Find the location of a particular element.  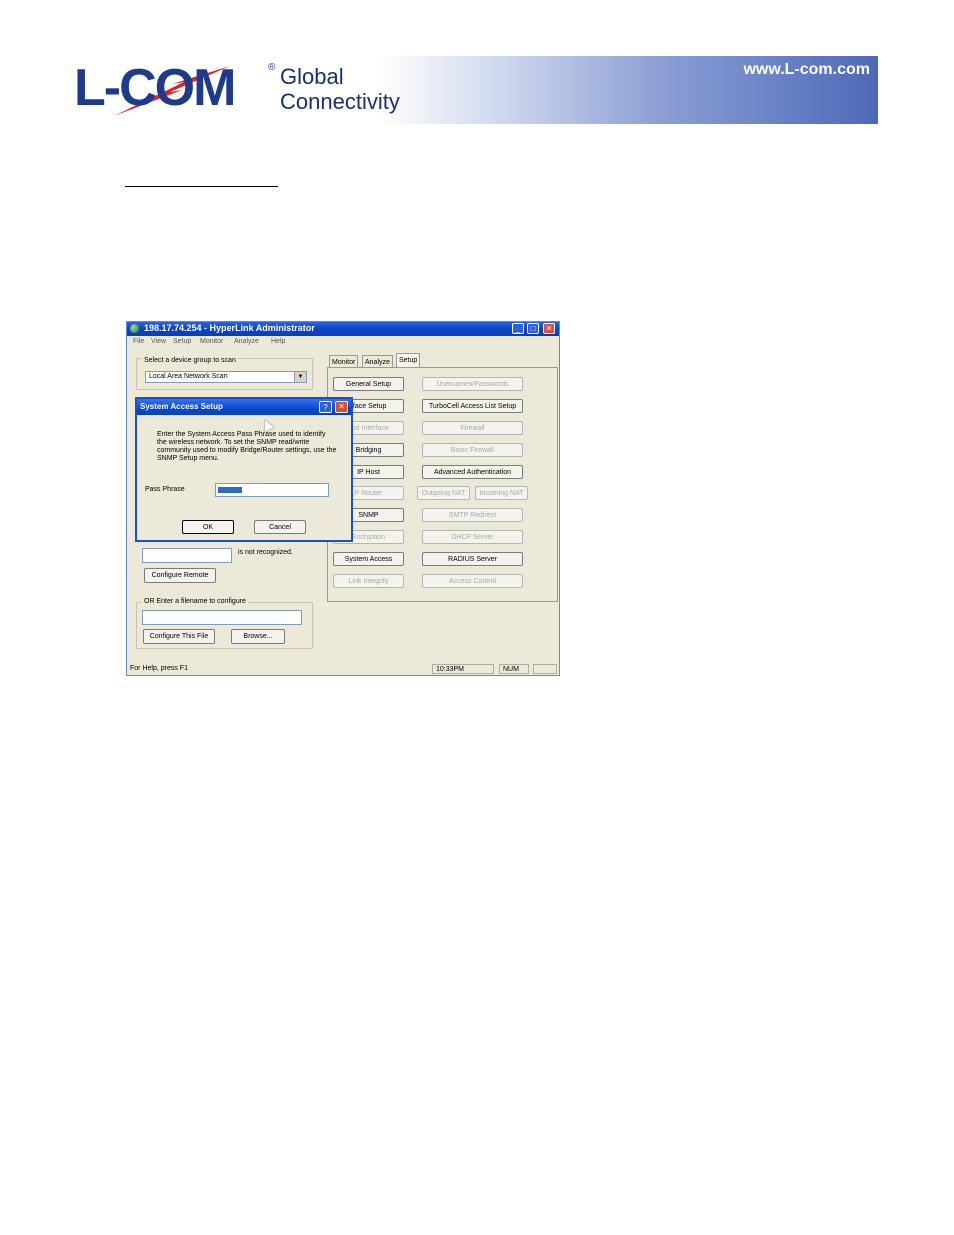

status-empty is located at coordinates (545, 669).